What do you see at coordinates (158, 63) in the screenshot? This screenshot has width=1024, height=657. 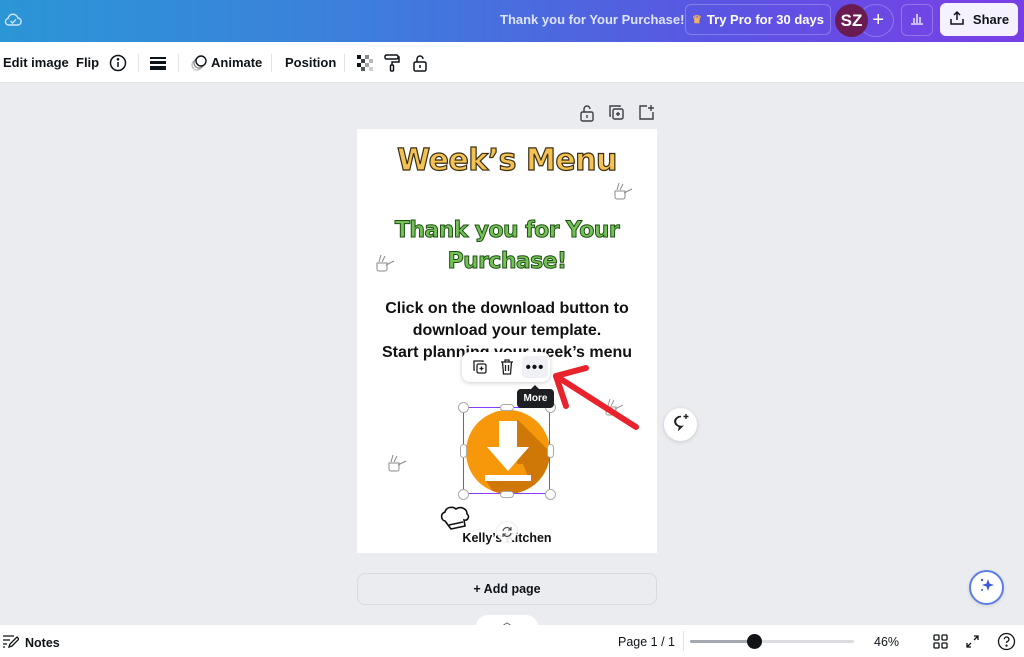 I see `line-weight-icon` at bounding box center [158, 63].